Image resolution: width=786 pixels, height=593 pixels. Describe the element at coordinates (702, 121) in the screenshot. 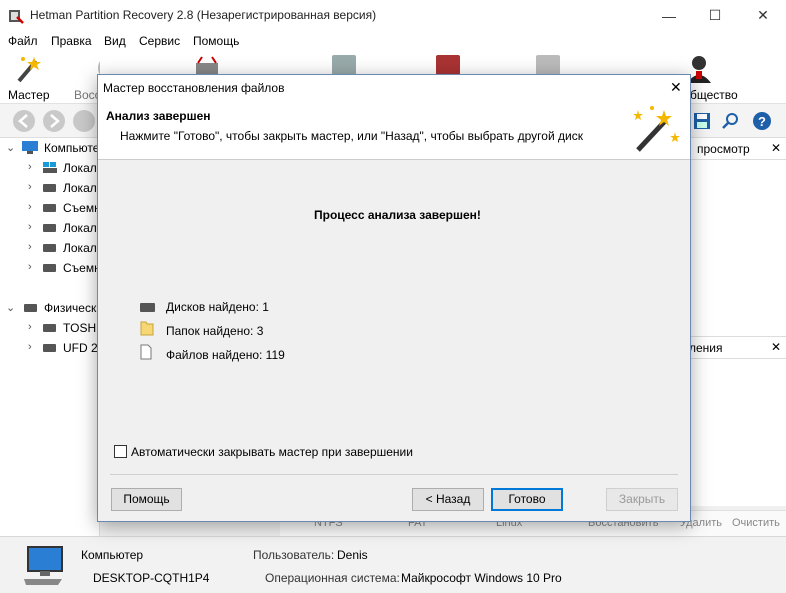

I see `save-icon` at that location.